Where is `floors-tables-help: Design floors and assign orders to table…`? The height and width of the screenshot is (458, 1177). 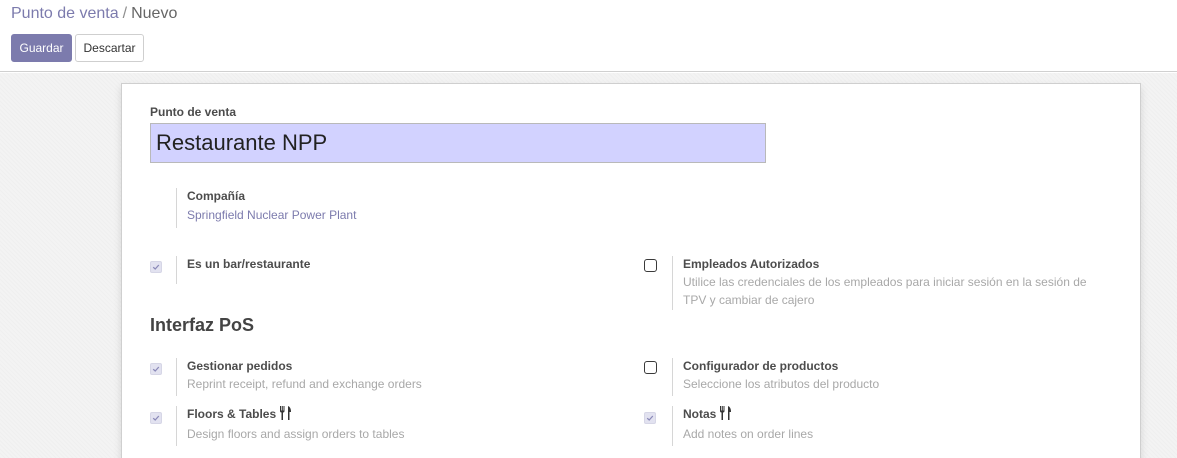 floors-tables-help: Design floors and assign orders to table… is located at coordinates (296, 434).